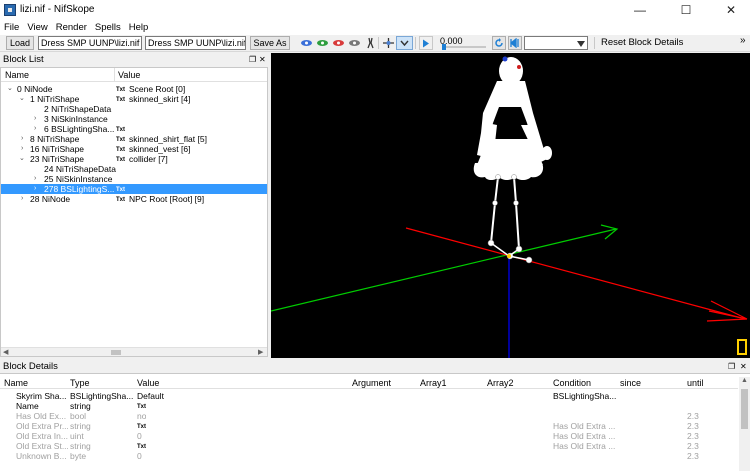  I want to click on col-value-header: Value, so click(148, 383).